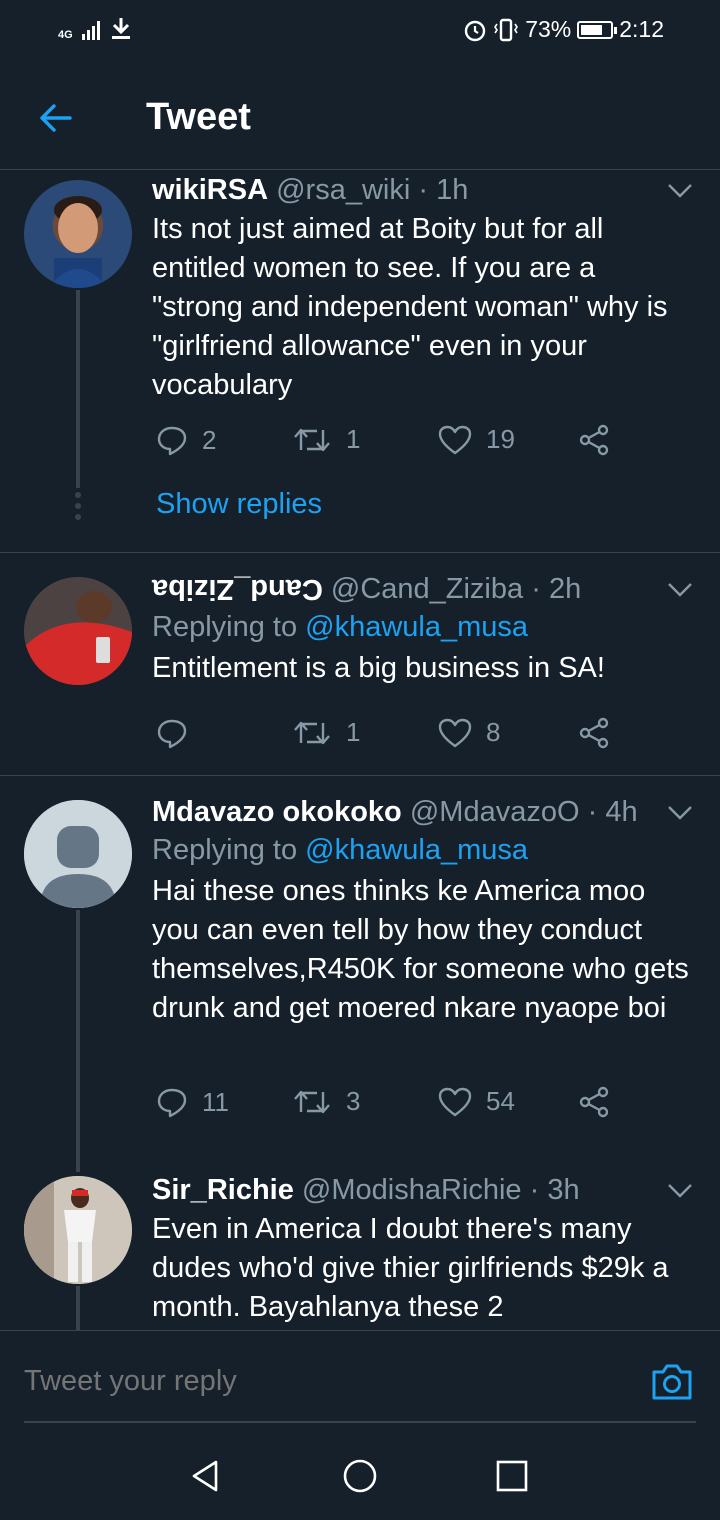  Describe the element at coordinates (392, 444) in the screenshot. I see `tweet-actions: 2 1 19` at that location.